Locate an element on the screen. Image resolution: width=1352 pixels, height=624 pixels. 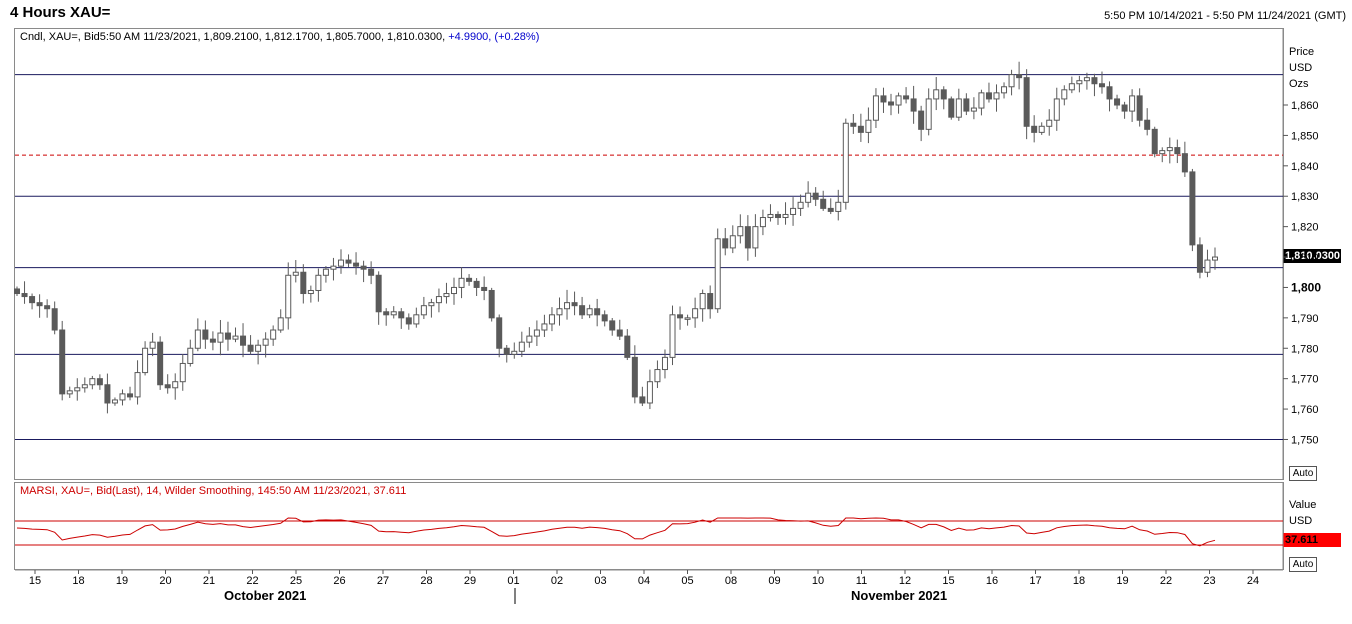
price-tick-label: 1,830 is located at coordinates (1305, 197).